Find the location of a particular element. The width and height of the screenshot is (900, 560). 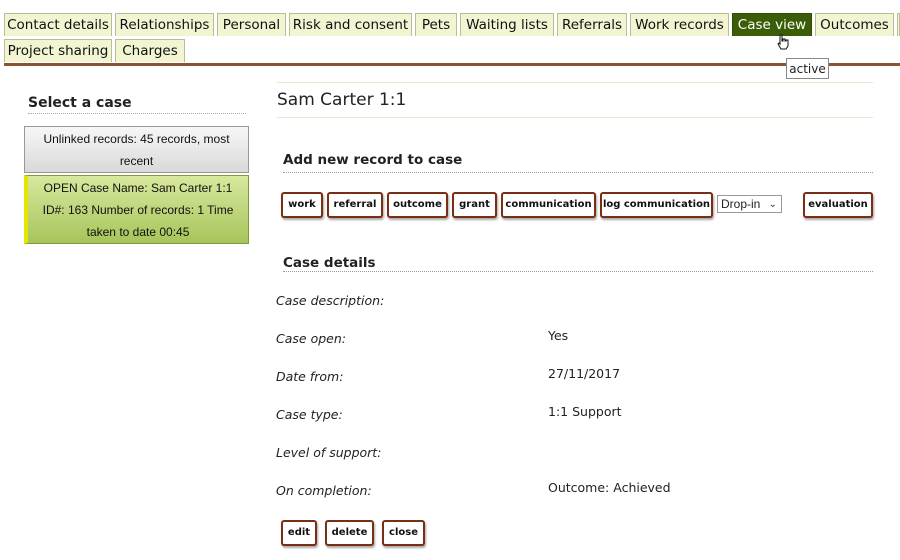

communication-button: communication is located at coordinates (548, 205).